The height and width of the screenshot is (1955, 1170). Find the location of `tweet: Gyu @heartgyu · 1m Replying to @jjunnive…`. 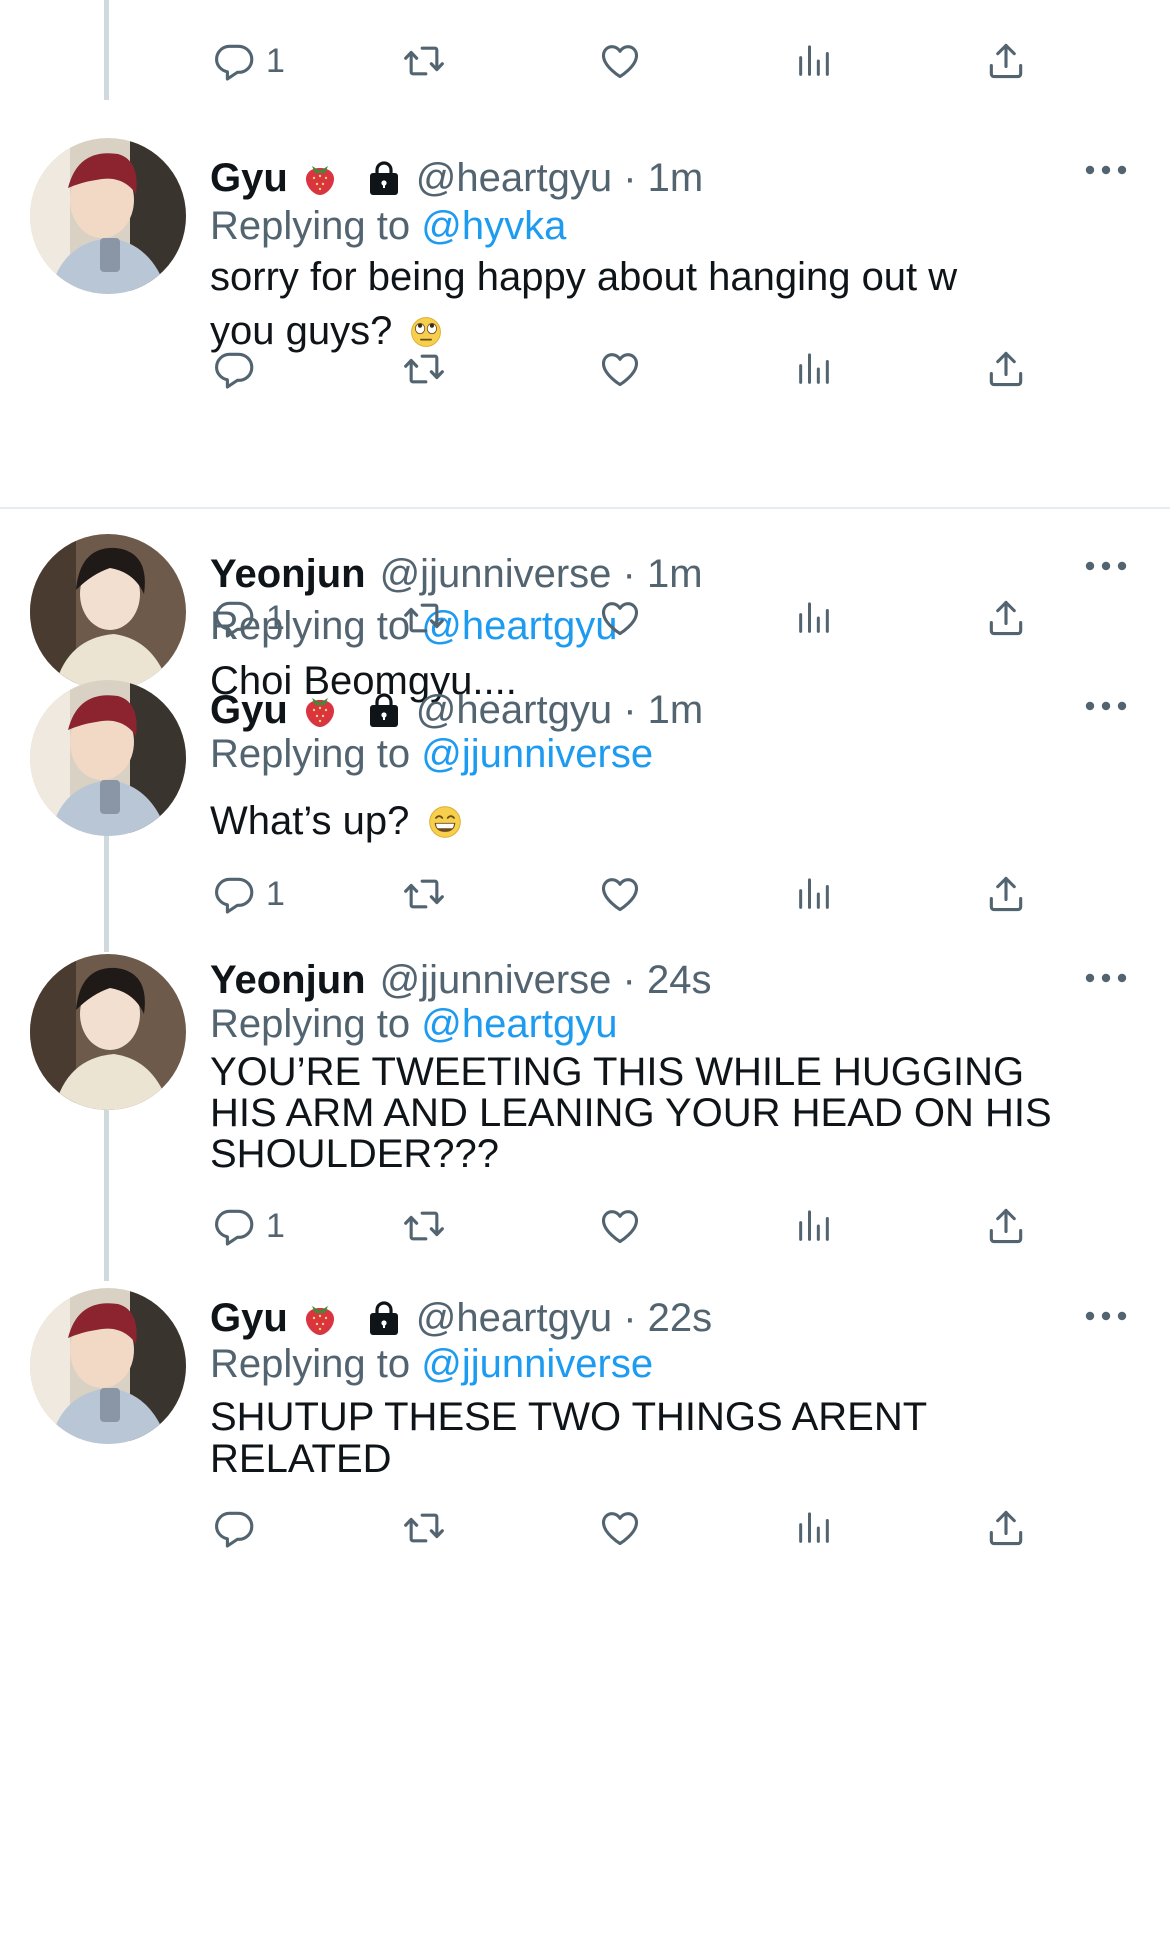

tweet: Gyu @heartgyu · 1m Replying to @jjunnive… is located at coordinates (585, 768).